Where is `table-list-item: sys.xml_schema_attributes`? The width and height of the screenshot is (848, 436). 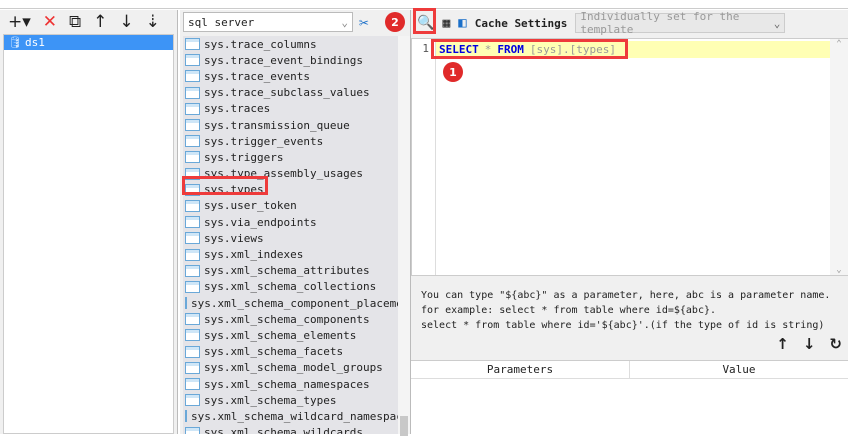 table-list-item: sys.xml_schema_attributes is located at coordinates (290, 271).